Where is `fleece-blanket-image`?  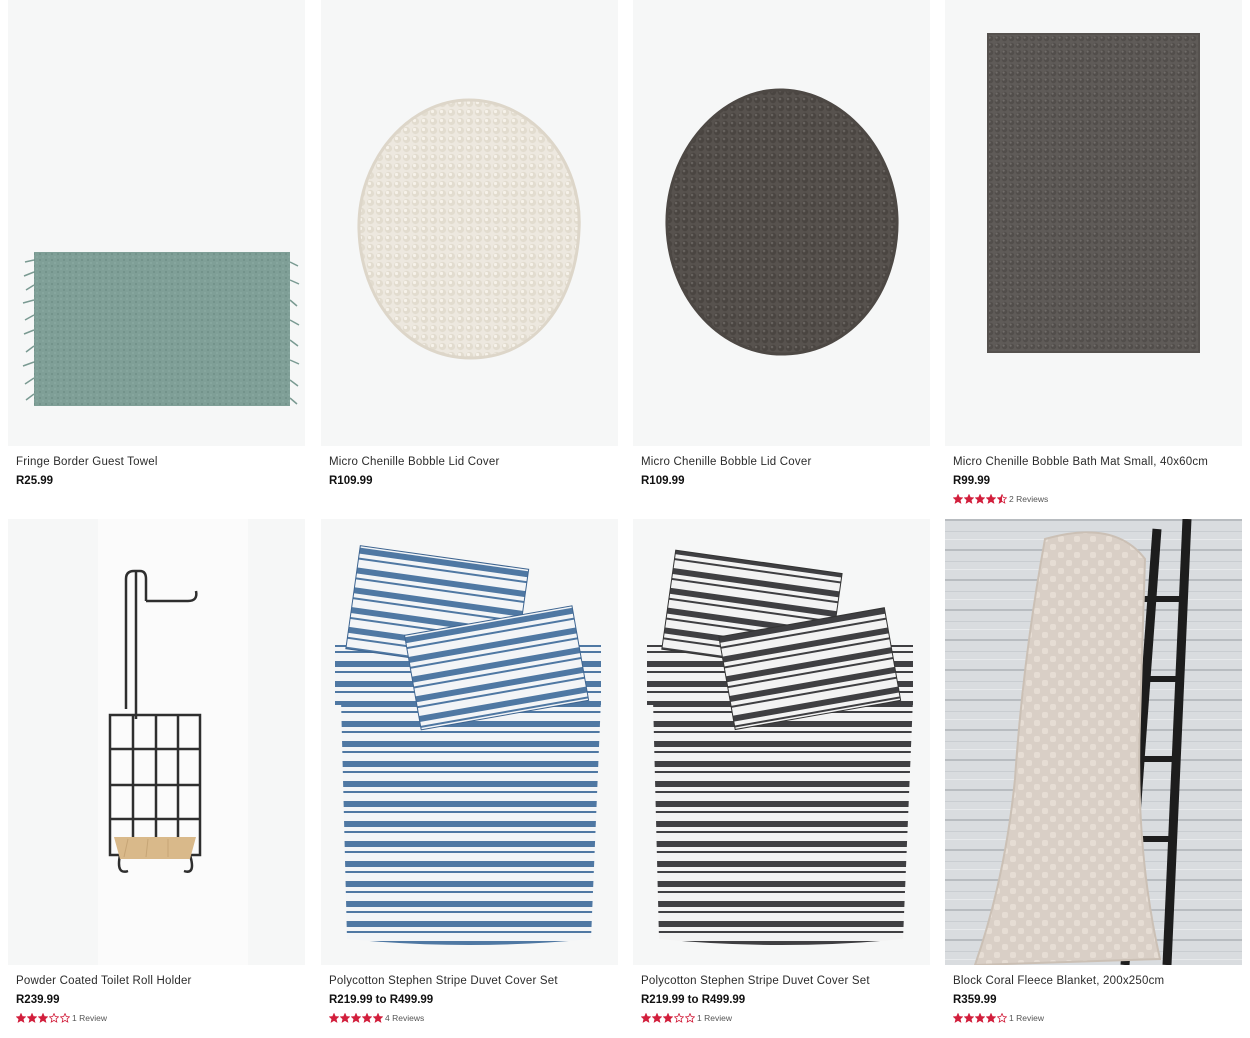
fleece-blanket-image is located at coordinates (1093, 742).